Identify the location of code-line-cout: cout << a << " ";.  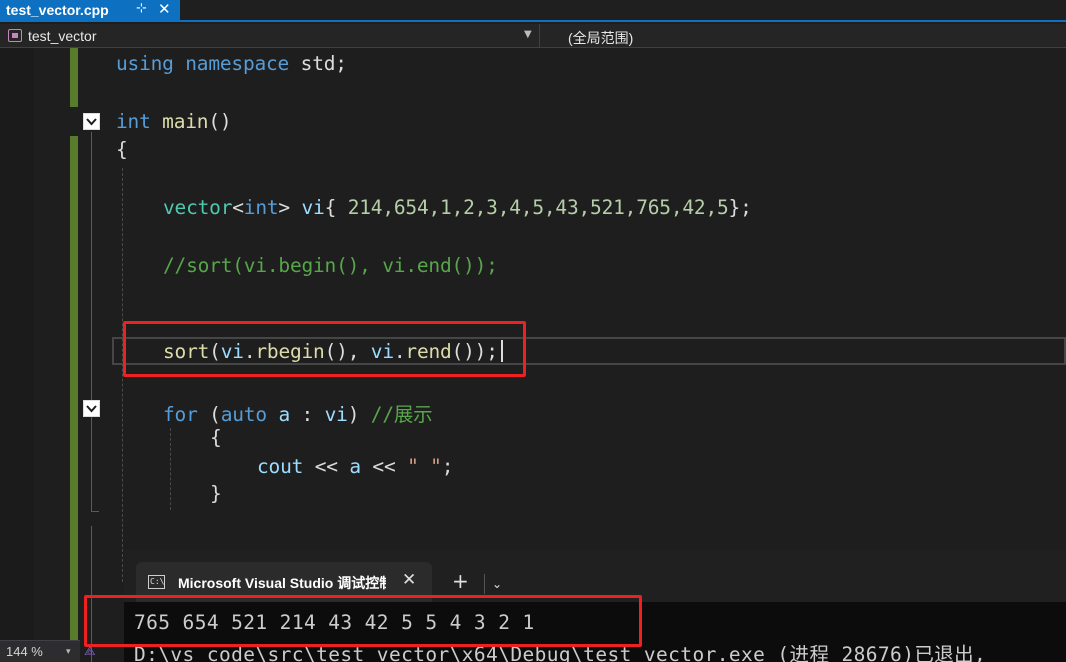
(355, 466).